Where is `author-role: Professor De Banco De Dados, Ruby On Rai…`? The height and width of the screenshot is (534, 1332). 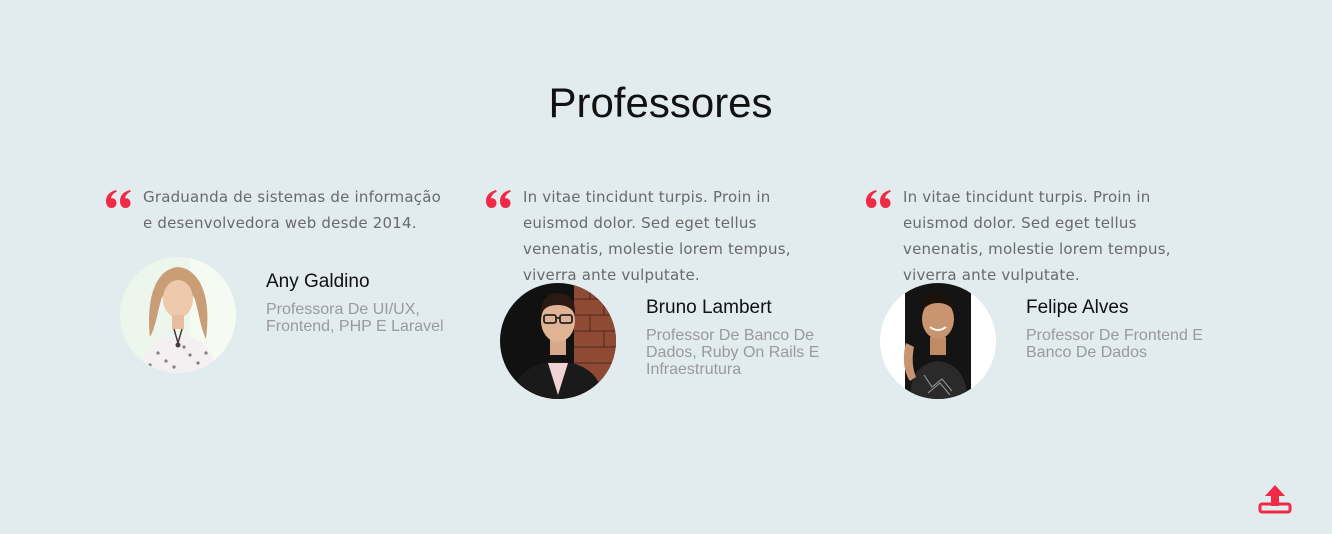 author-role: Professor De Banco De Dados, Ruby On Rai… is located at coordinates (733, 352).